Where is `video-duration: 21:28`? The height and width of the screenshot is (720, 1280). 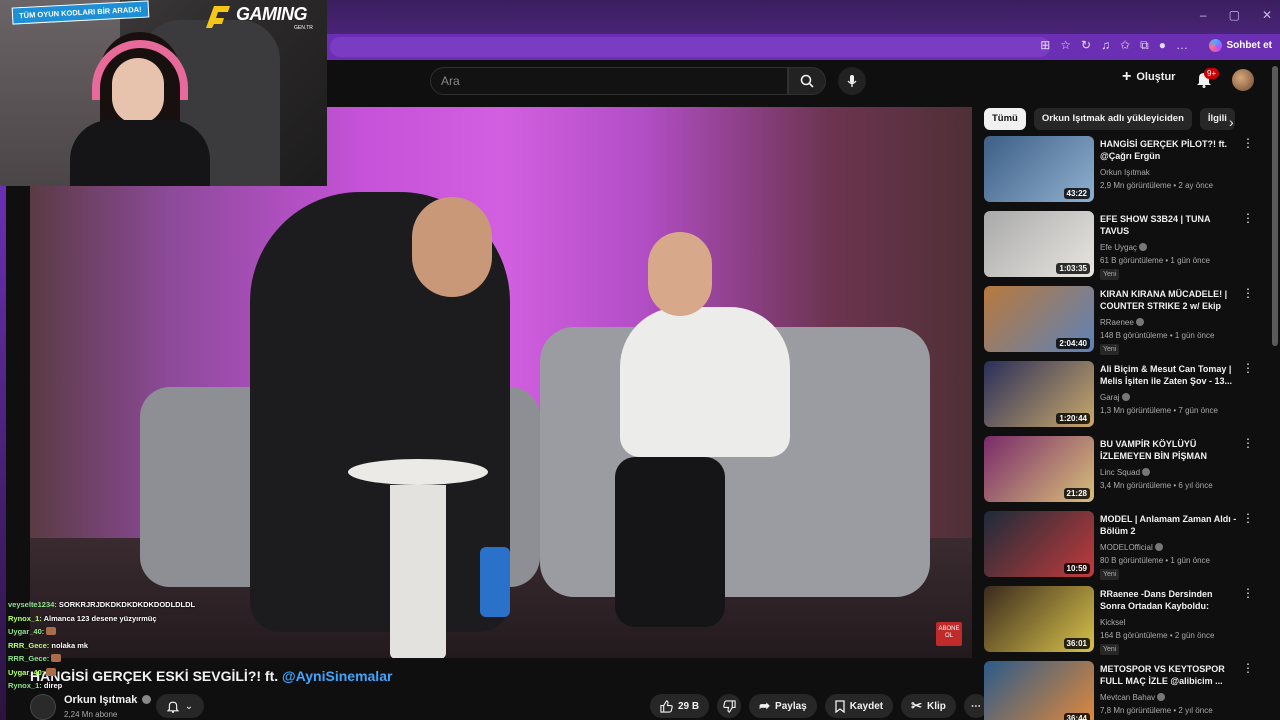 video-duration: 21:28 is located at coordinates (1076, 493).